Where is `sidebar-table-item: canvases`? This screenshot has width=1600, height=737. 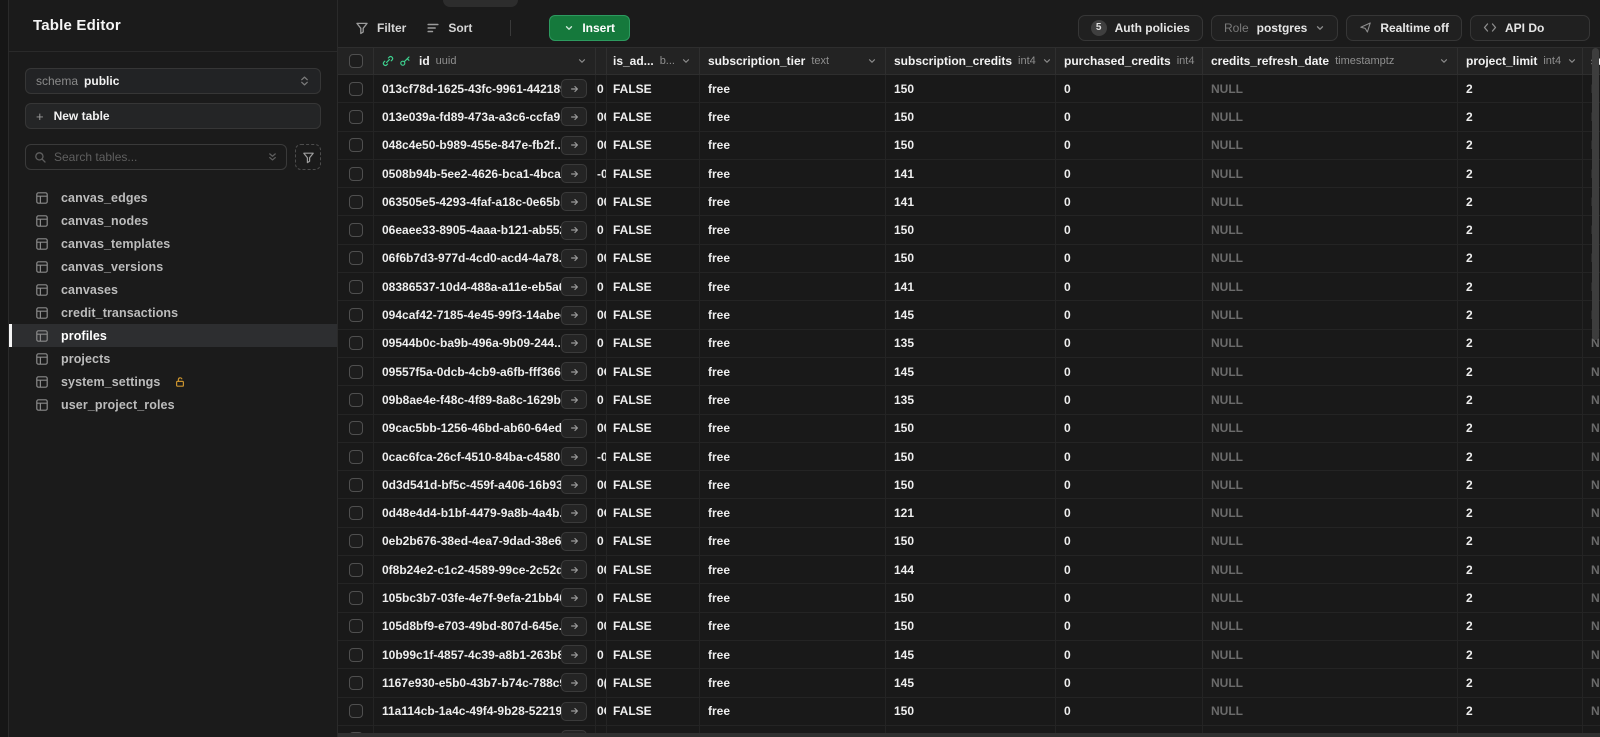 sidebar-table-item: canvases is located at coordinates (173, 289).